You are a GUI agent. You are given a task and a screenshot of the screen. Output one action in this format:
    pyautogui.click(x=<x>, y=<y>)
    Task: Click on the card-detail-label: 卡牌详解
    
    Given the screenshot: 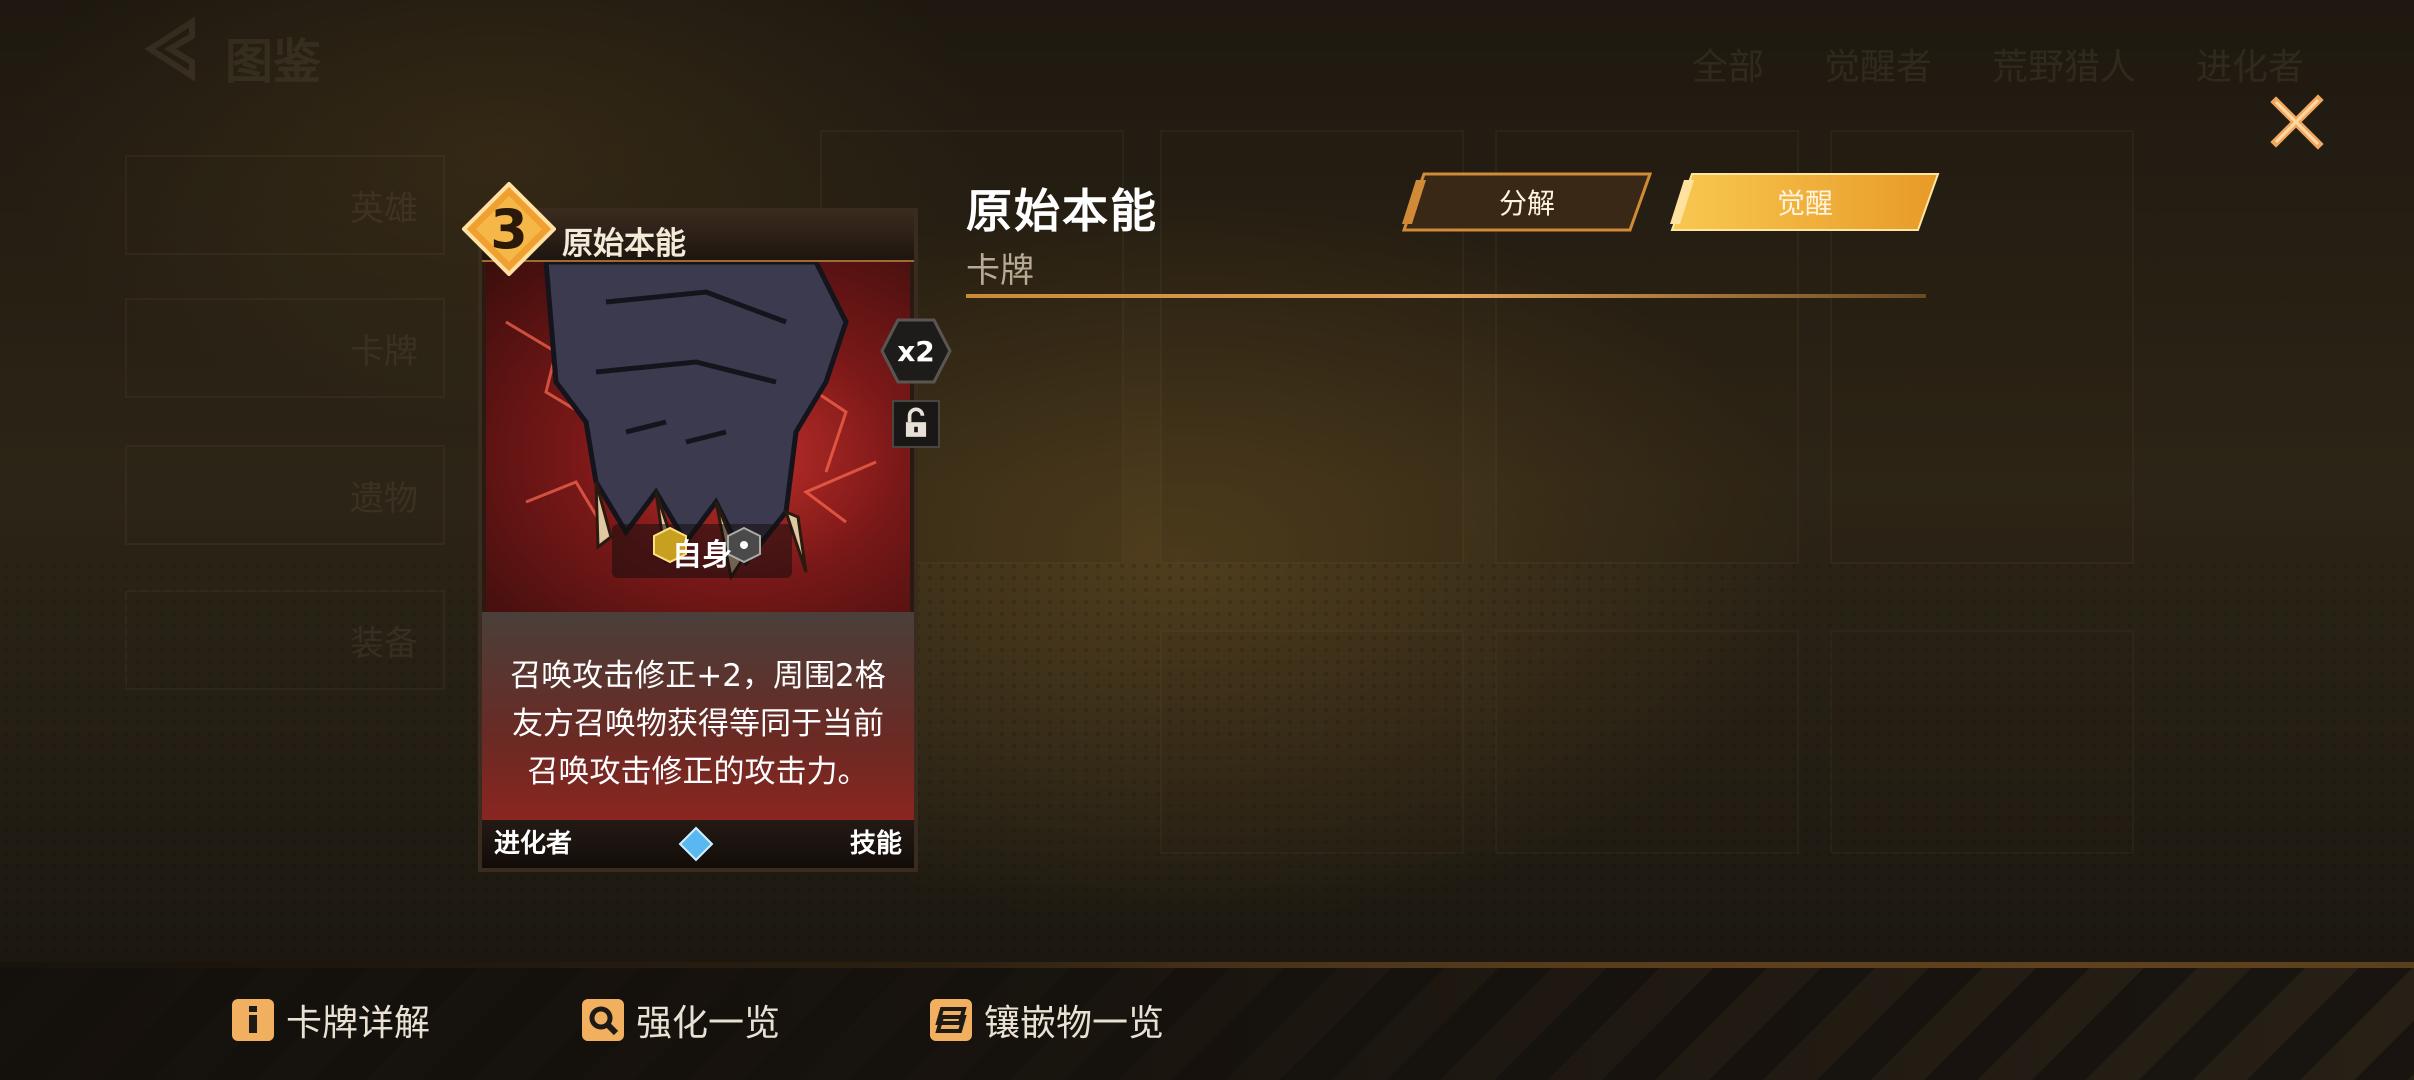 What is the action you would take?
    pyautogui.click(x=358, y=1023)
    